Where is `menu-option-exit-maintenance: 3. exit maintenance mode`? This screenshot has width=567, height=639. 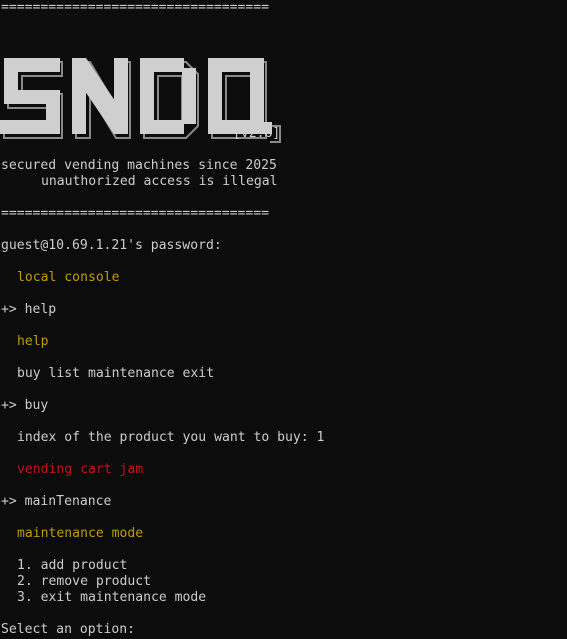 menu-option-exit-maintenance: 3. exit maintenance mode is located at coordinates (112, 597).